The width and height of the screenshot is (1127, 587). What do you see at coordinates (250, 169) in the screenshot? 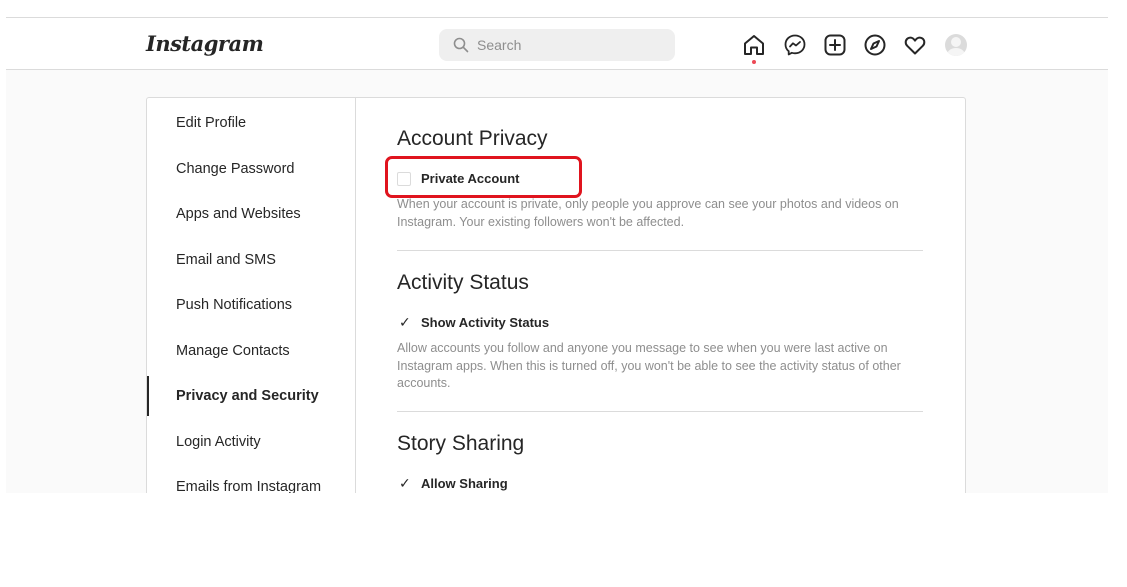
I see `sidebar-item-change-password: Change Password` at bounding box center [250, 169].